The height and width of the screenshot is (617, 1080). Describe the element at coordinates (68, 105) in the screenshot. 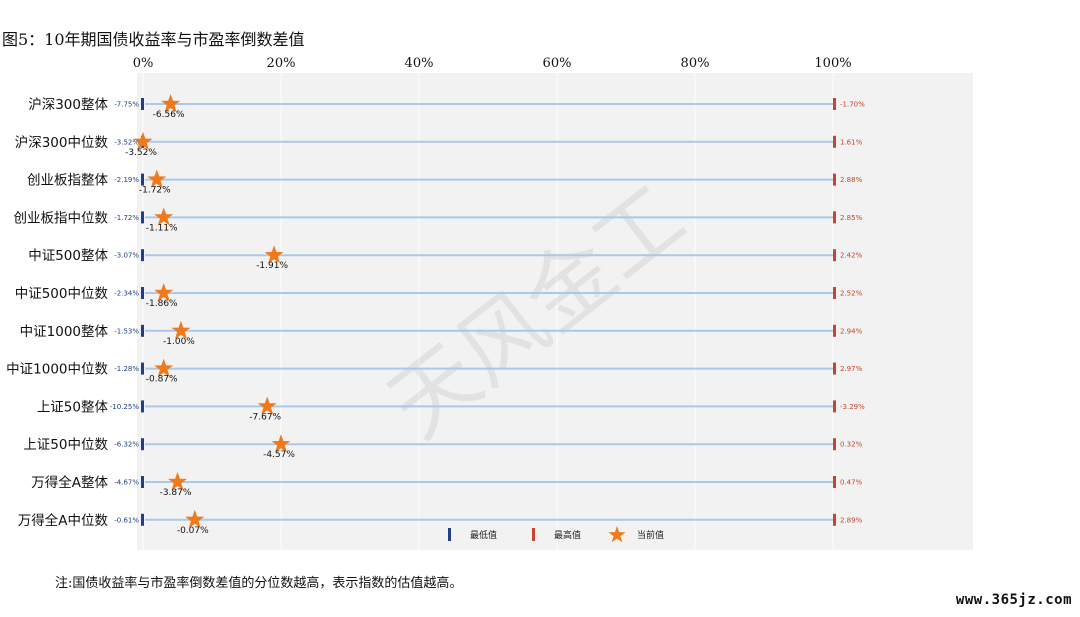

I see `row-label: 沪深300整体` at that location.